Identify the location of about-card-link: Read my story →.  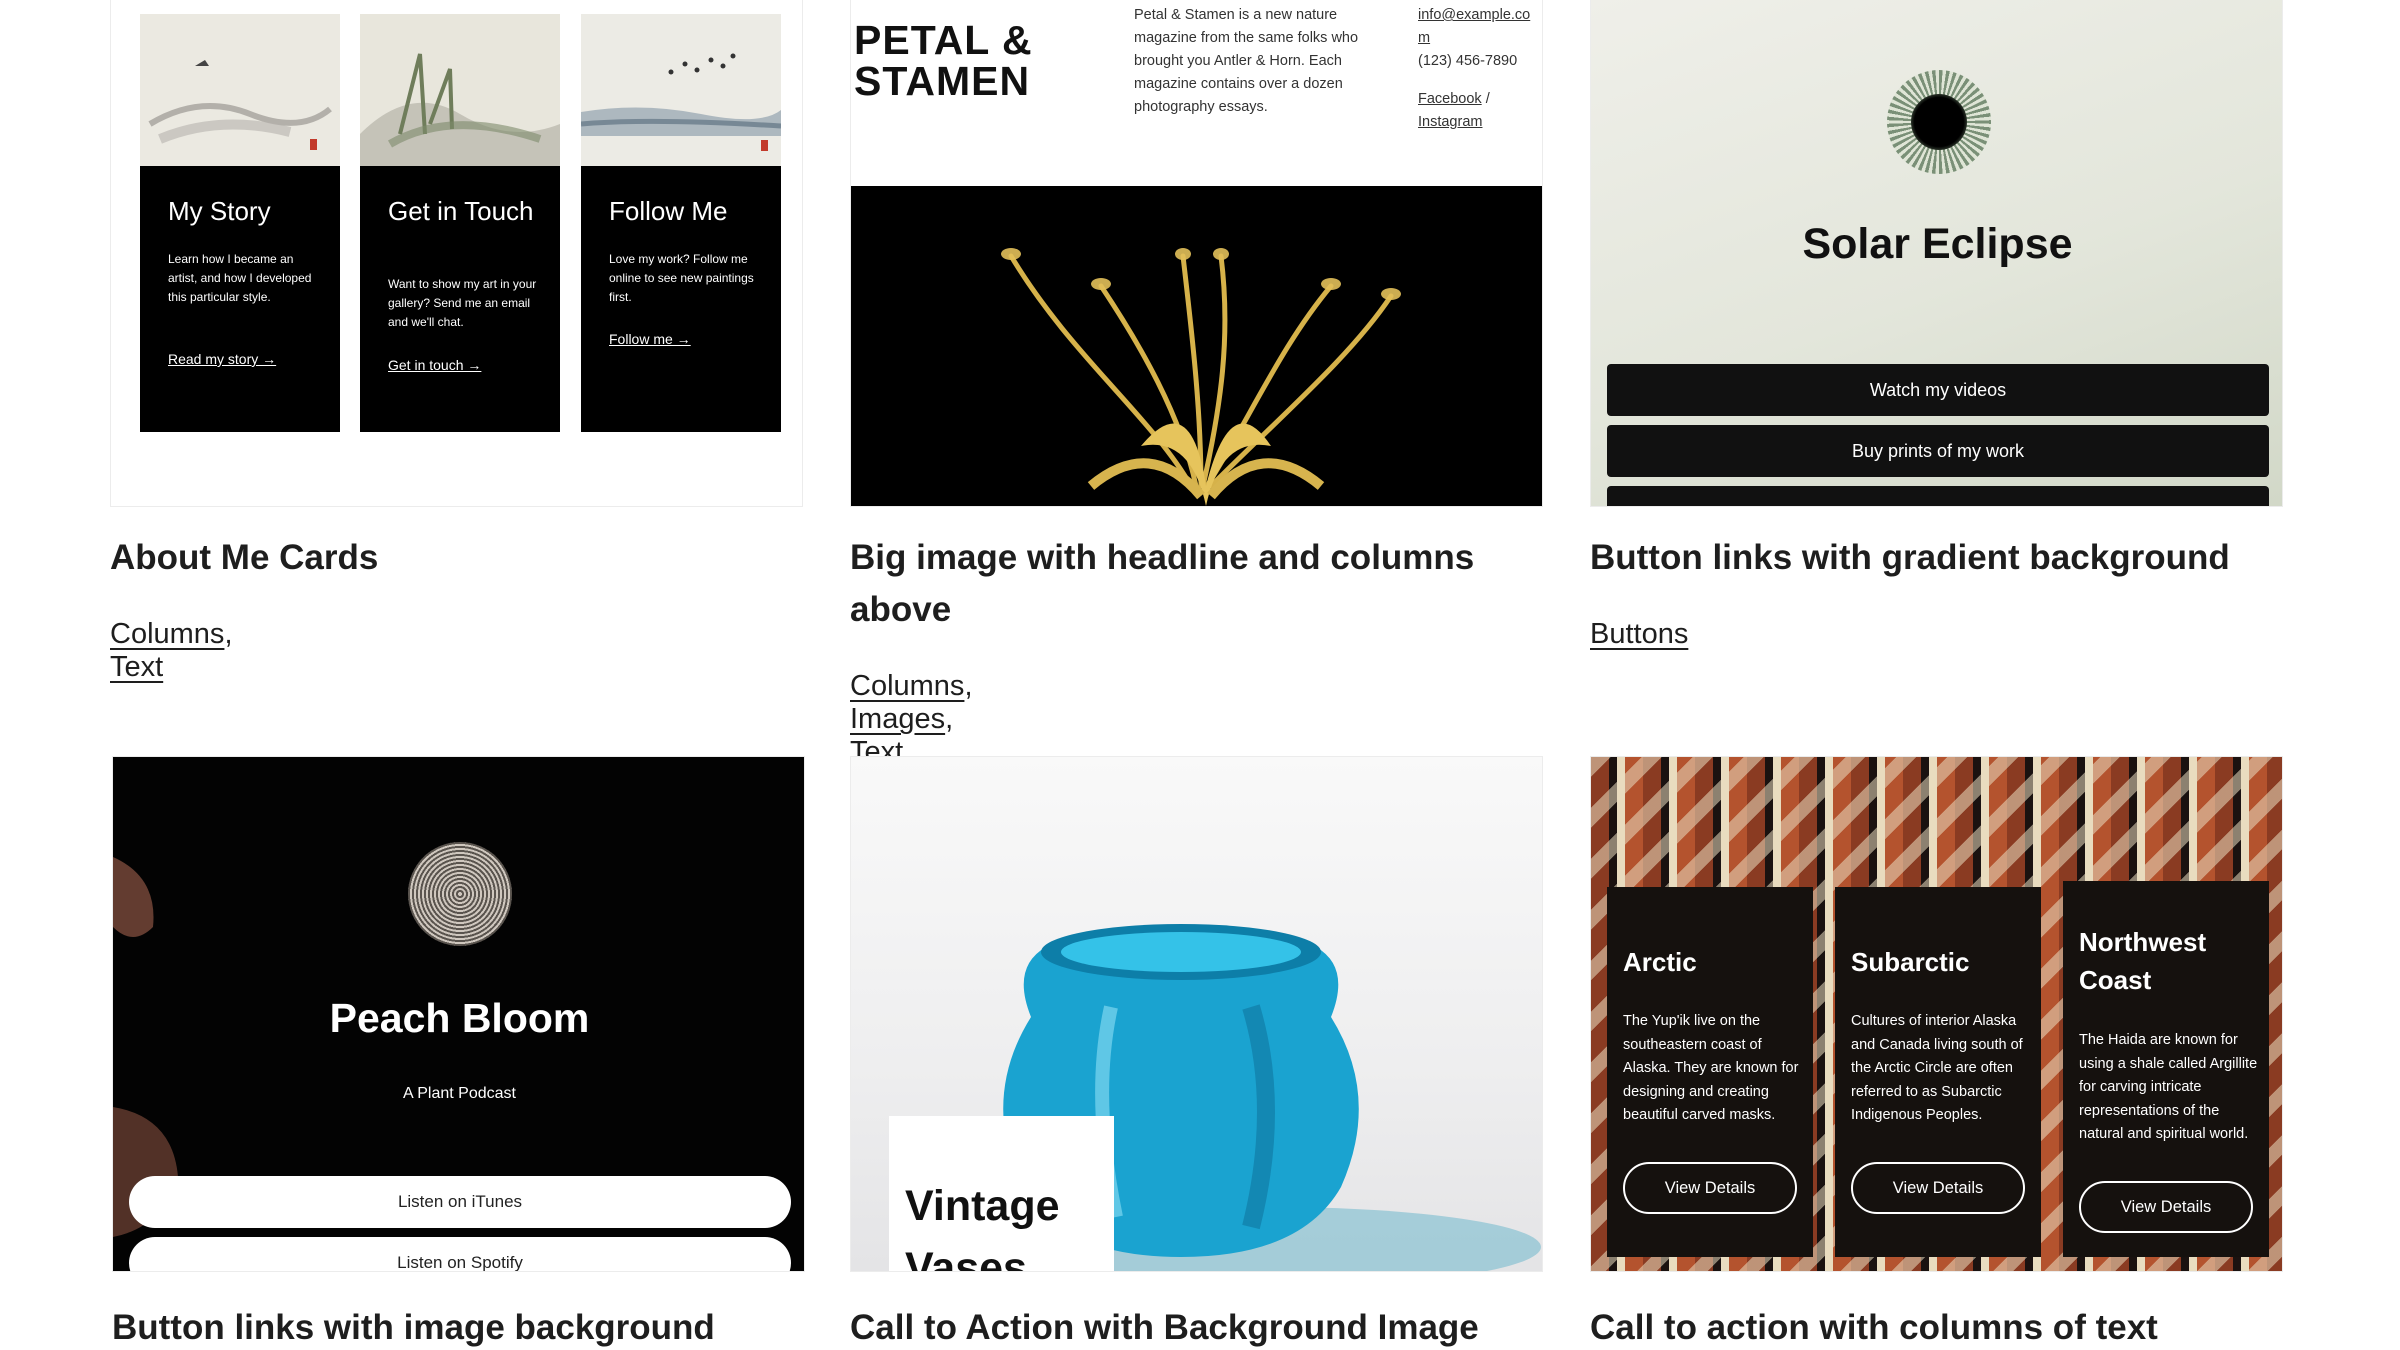
(222, 359).